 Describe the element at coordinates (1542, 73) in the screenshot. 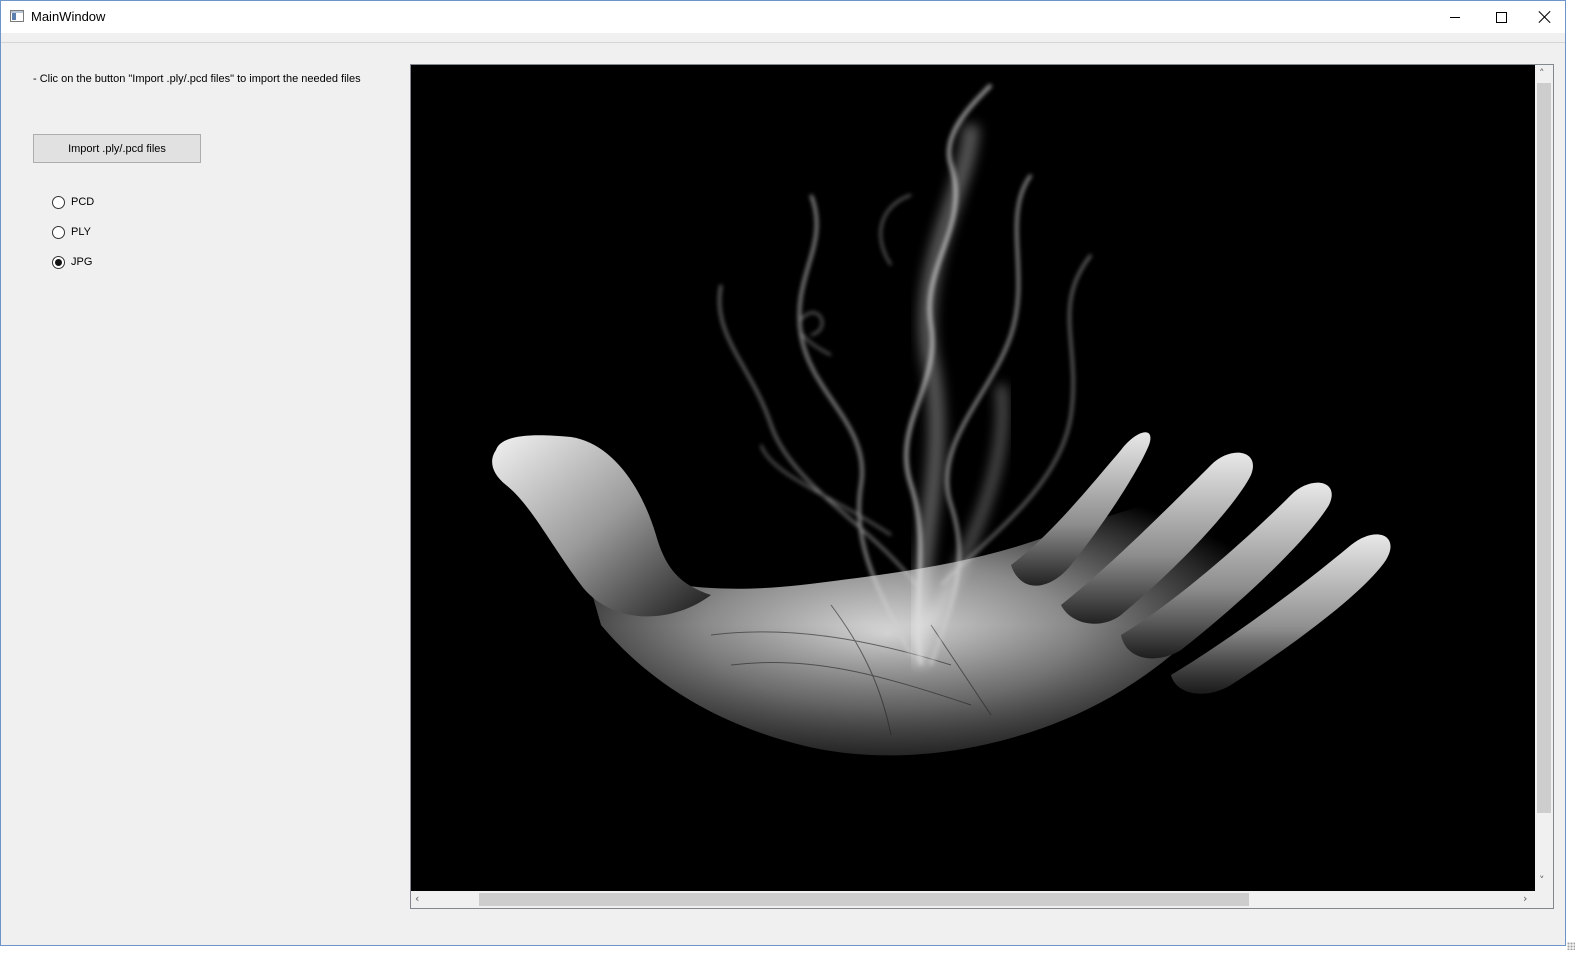

I see `scroll-up-icon: ˄` at that location.